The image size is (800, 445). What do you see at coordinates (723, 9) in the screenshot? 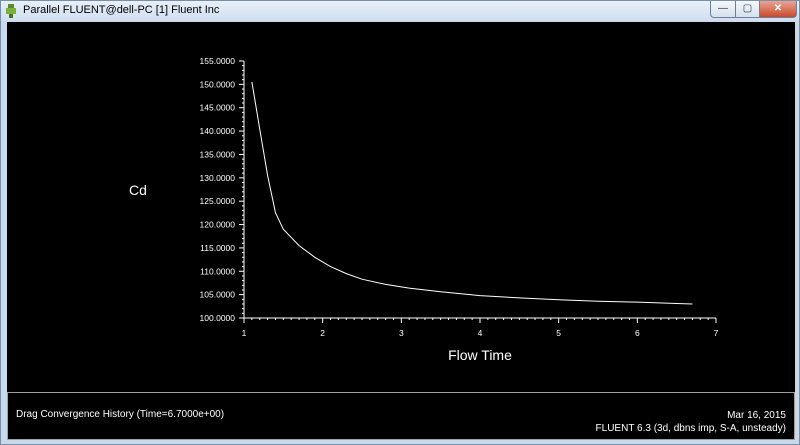
I see `minimize-button: —` at bounding box center [723, 9].